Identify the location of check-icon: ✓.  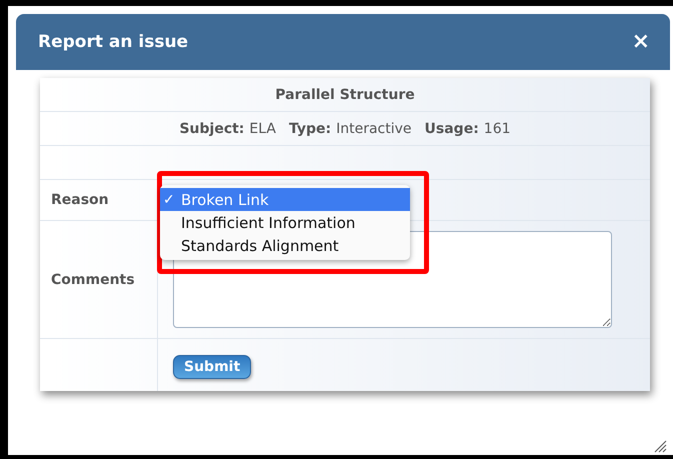
(172, 200).